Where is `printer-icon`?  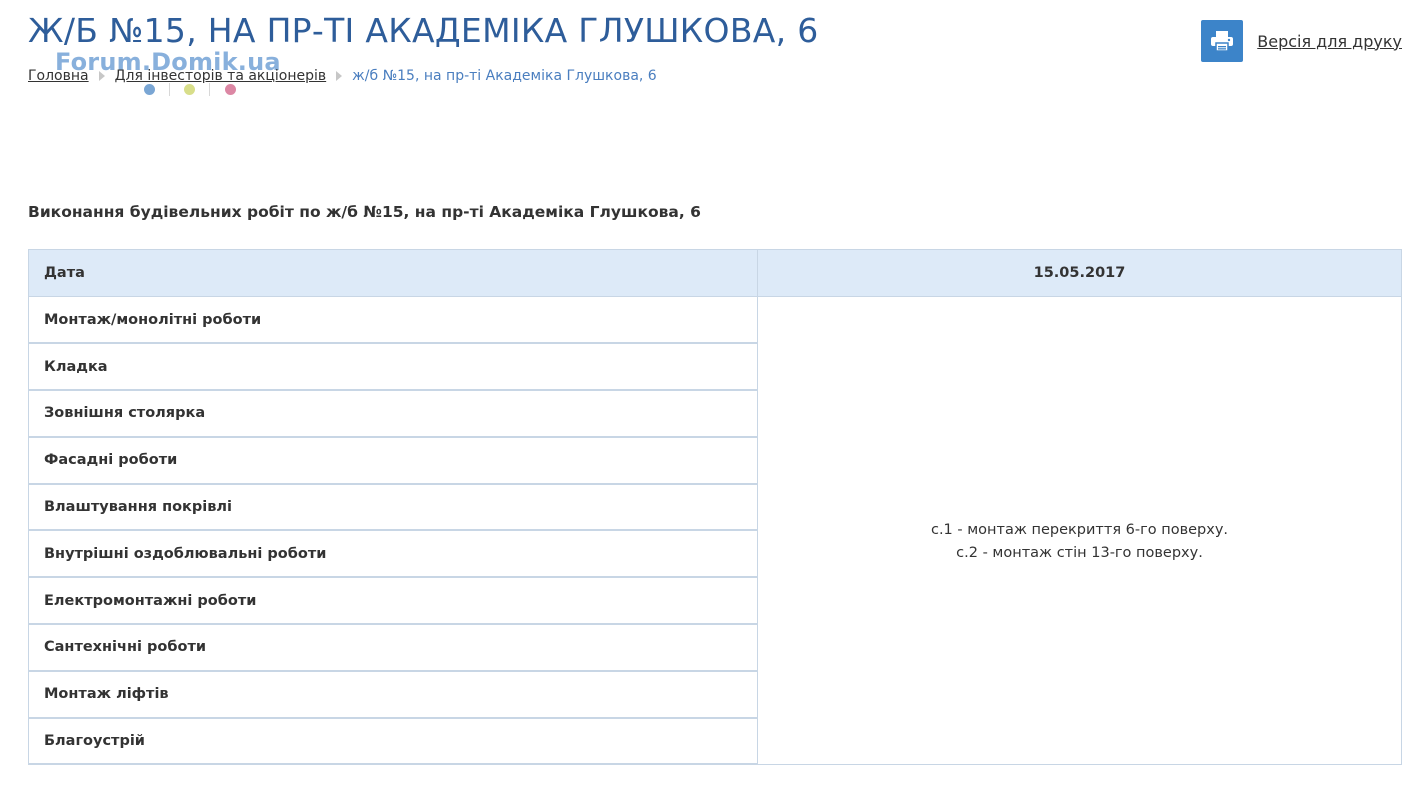 printer-icon is located at coordinates (1222, 41).